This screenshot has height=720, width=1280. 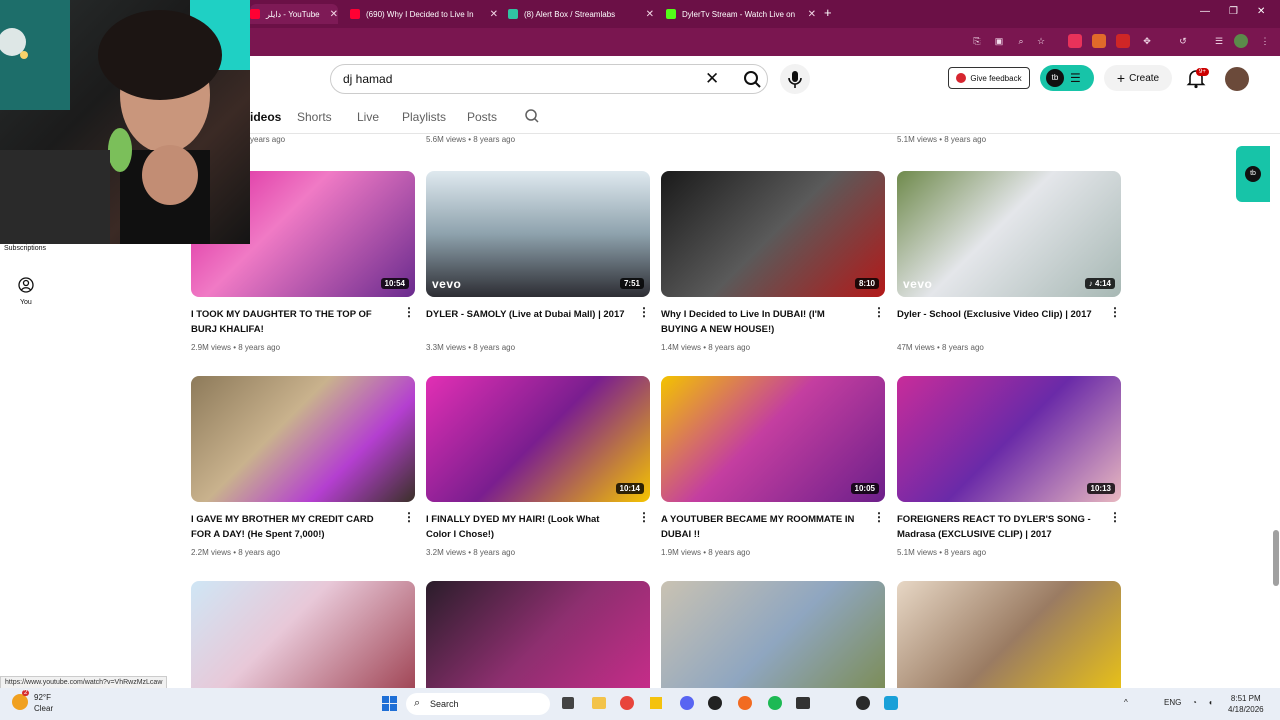 What do you see at coordinates (43, 703) in the screenshot?
I see `weather-widget: 92°F Clear` at bounding box center [43, 703].